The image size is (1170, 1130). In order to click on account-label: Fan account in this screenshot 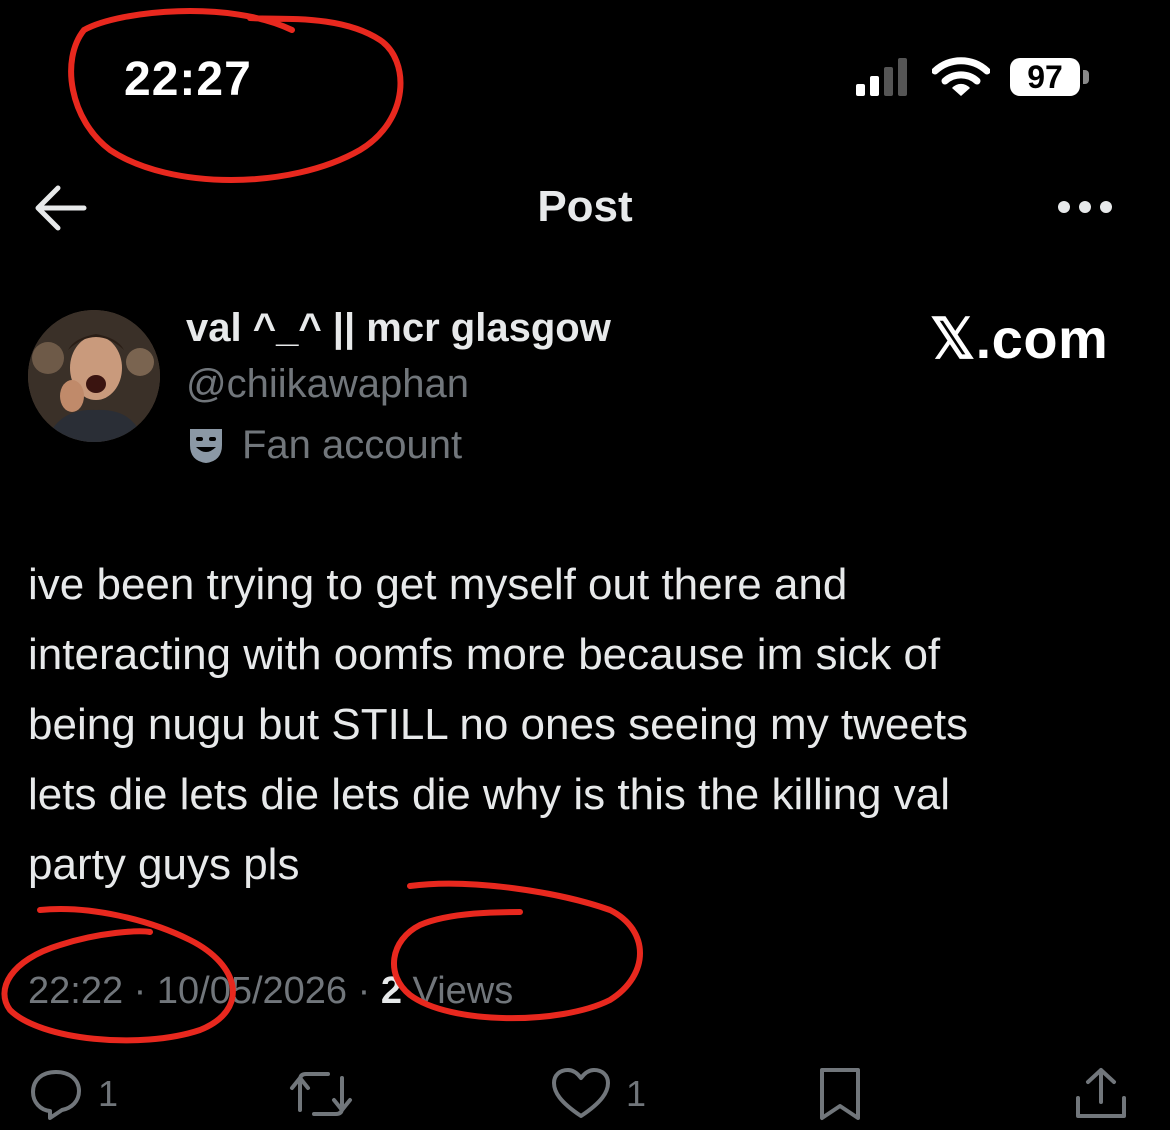, I will do `click(324, 445)`.